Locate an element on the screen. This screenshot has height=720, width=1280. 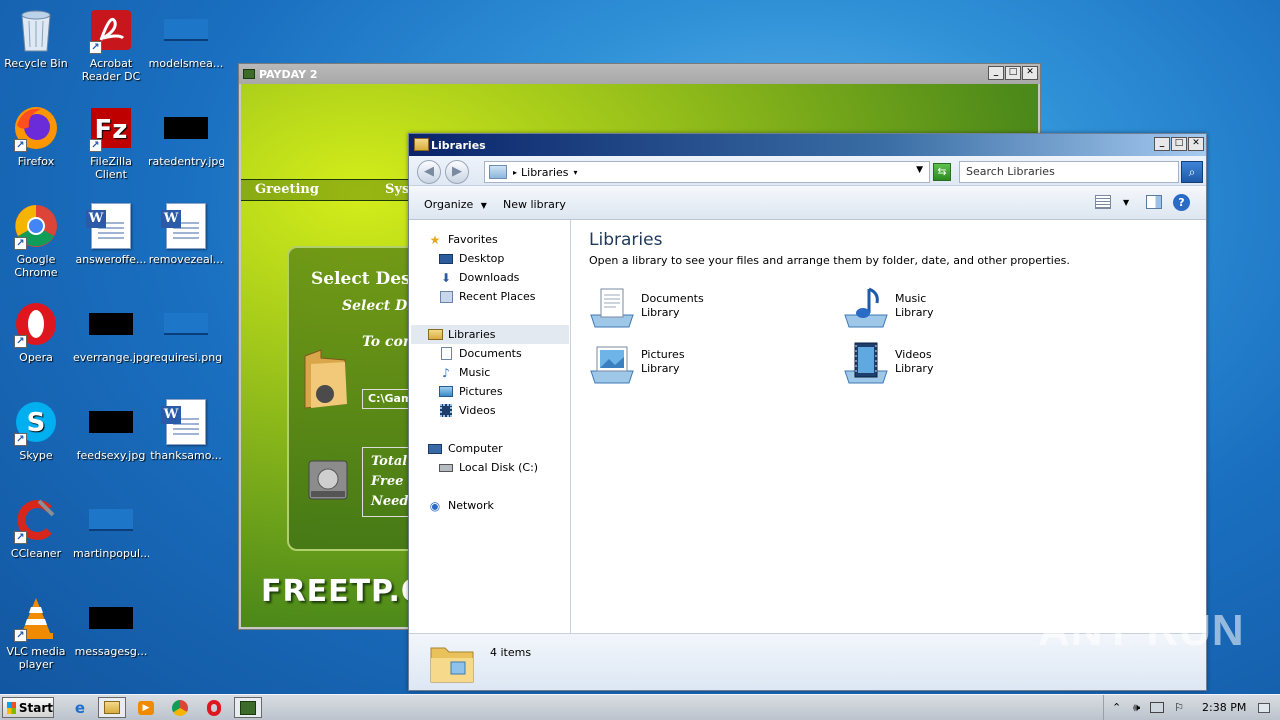
address-history-dropdown-icon: ▼ is located at coordinates (919, 170).